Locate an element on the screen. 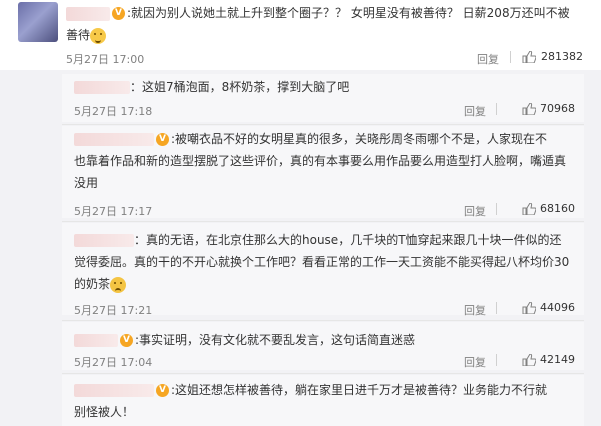  reply-text: 的奶茶 is located at coordinates (92, 284).